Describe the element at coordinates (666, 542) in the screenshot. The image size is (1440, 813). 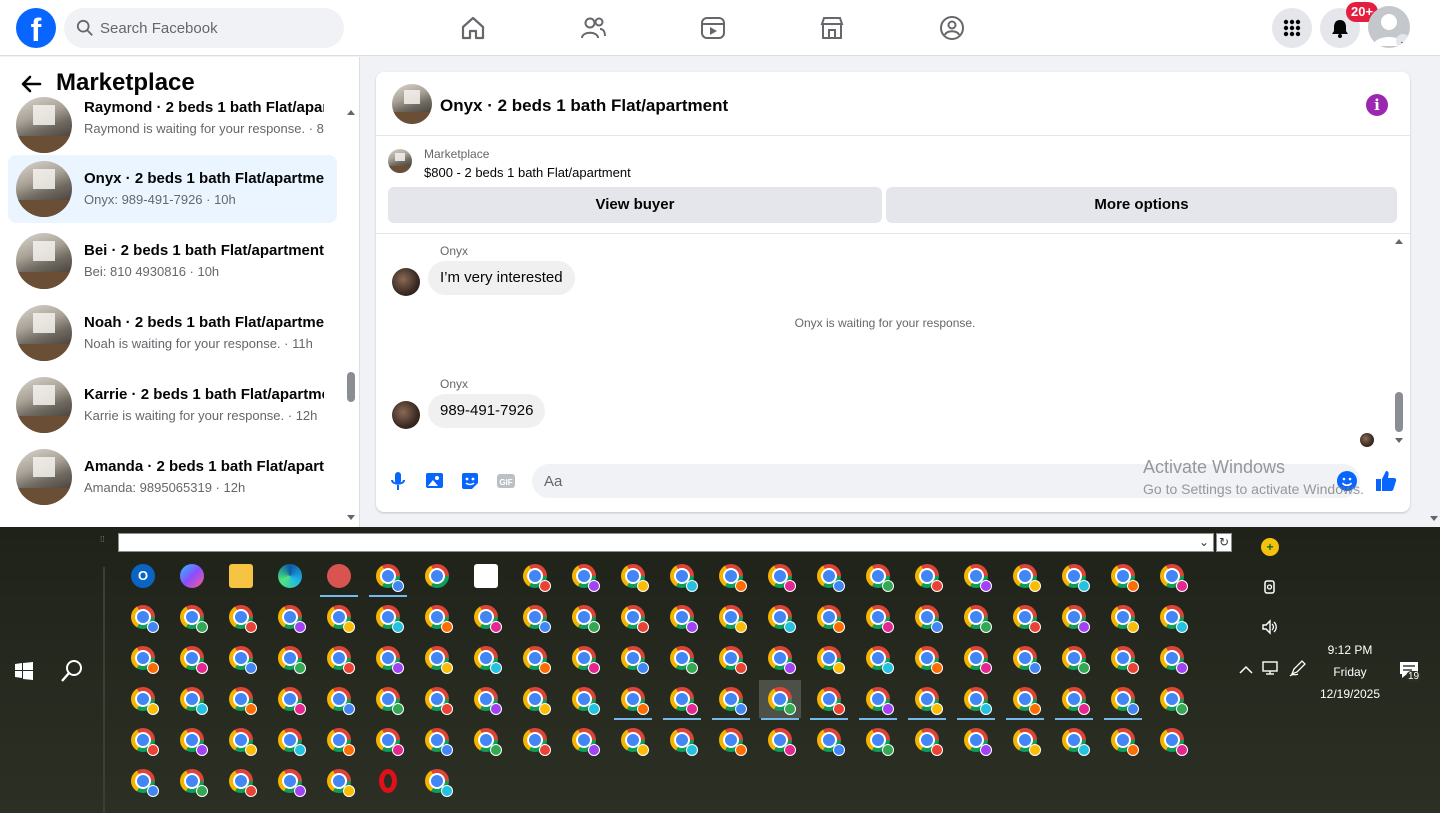
I see `address-toolbar-input: ⌄` at that location.